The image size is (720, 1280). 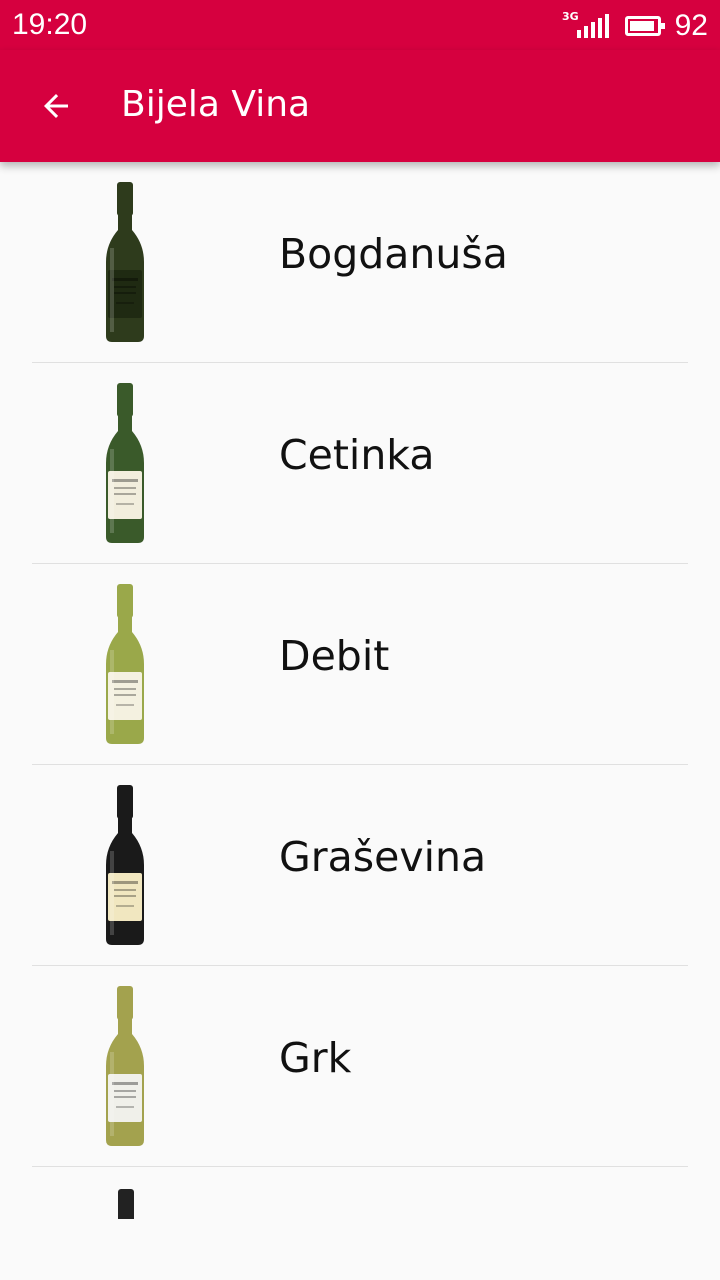 I want to click on battery-icon, so click(x=644, y=26).